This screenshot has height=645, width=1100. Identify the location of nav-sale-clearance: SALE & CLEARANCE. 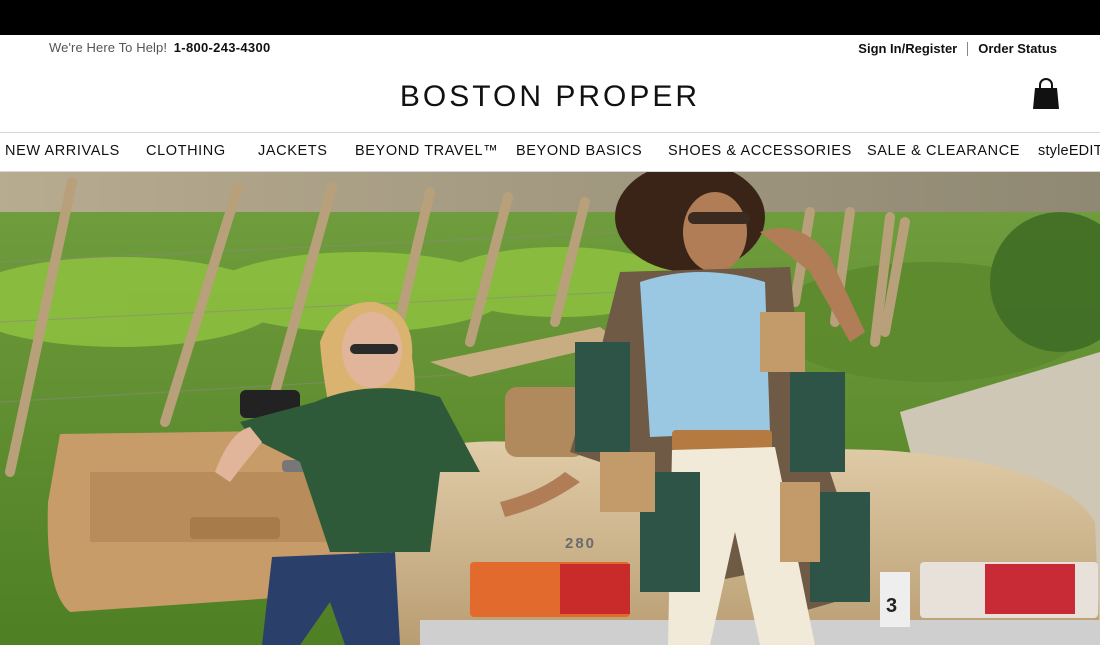
(943, 151).